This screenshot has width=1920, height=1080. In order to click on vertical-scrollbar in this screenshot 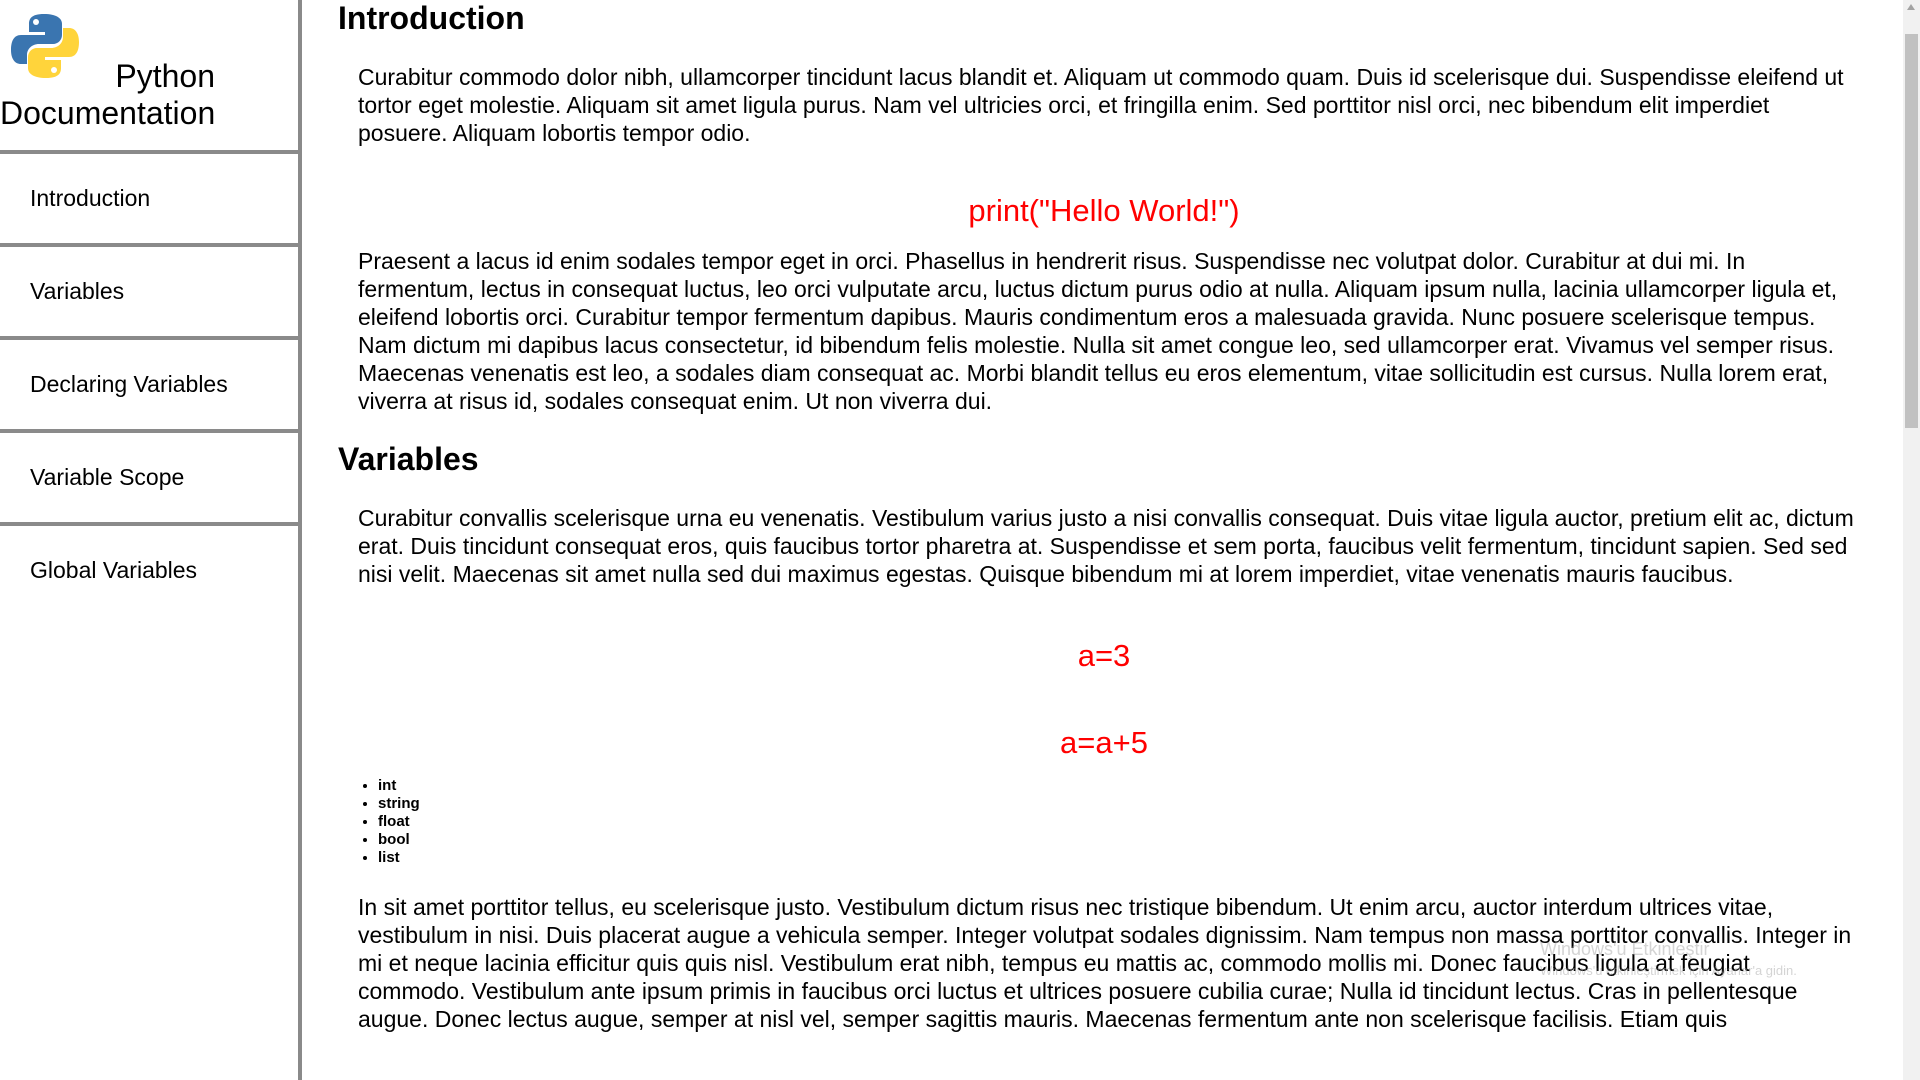, I will do `click(1911, 540)`.